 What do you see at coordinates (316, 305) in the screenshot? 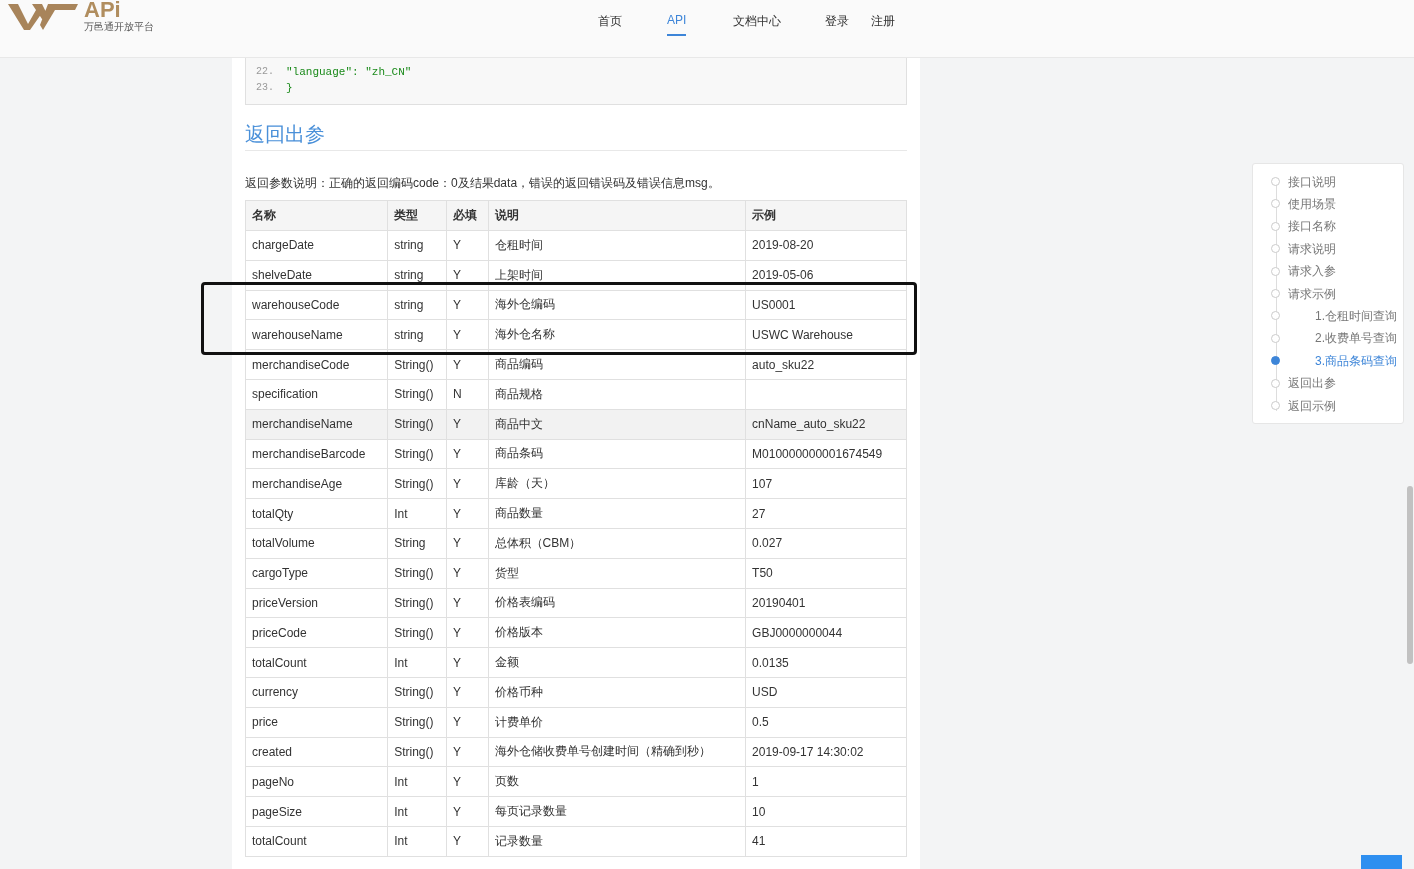
I see `table-cell: warehouseCode` at bounding box center [316, 305].